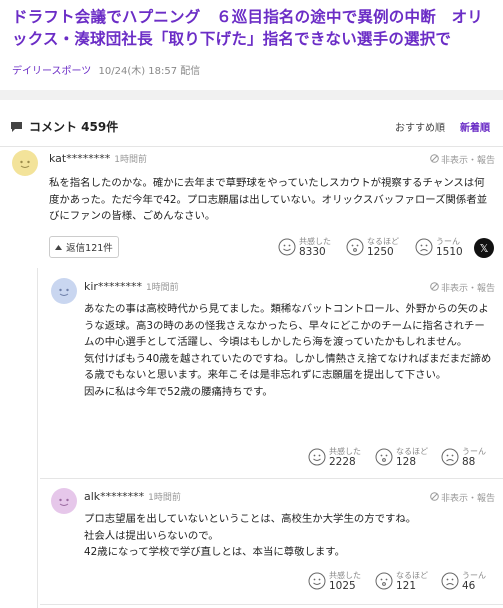 The width and height of the screenshot is (503, 608). I want to click on comments-header: コメント 459件 おすすめ順 新着順, so click(251, 123).